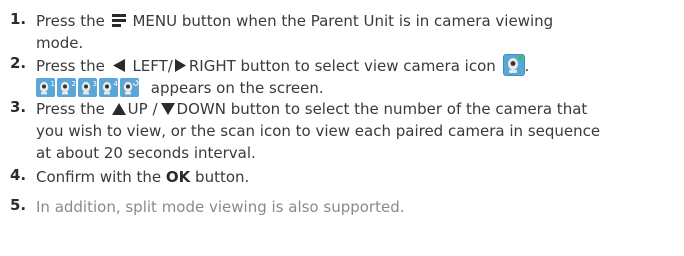 This screenshot has width=684, height=256. I want to click on camera-2-icon: 2, so click(66, 87).